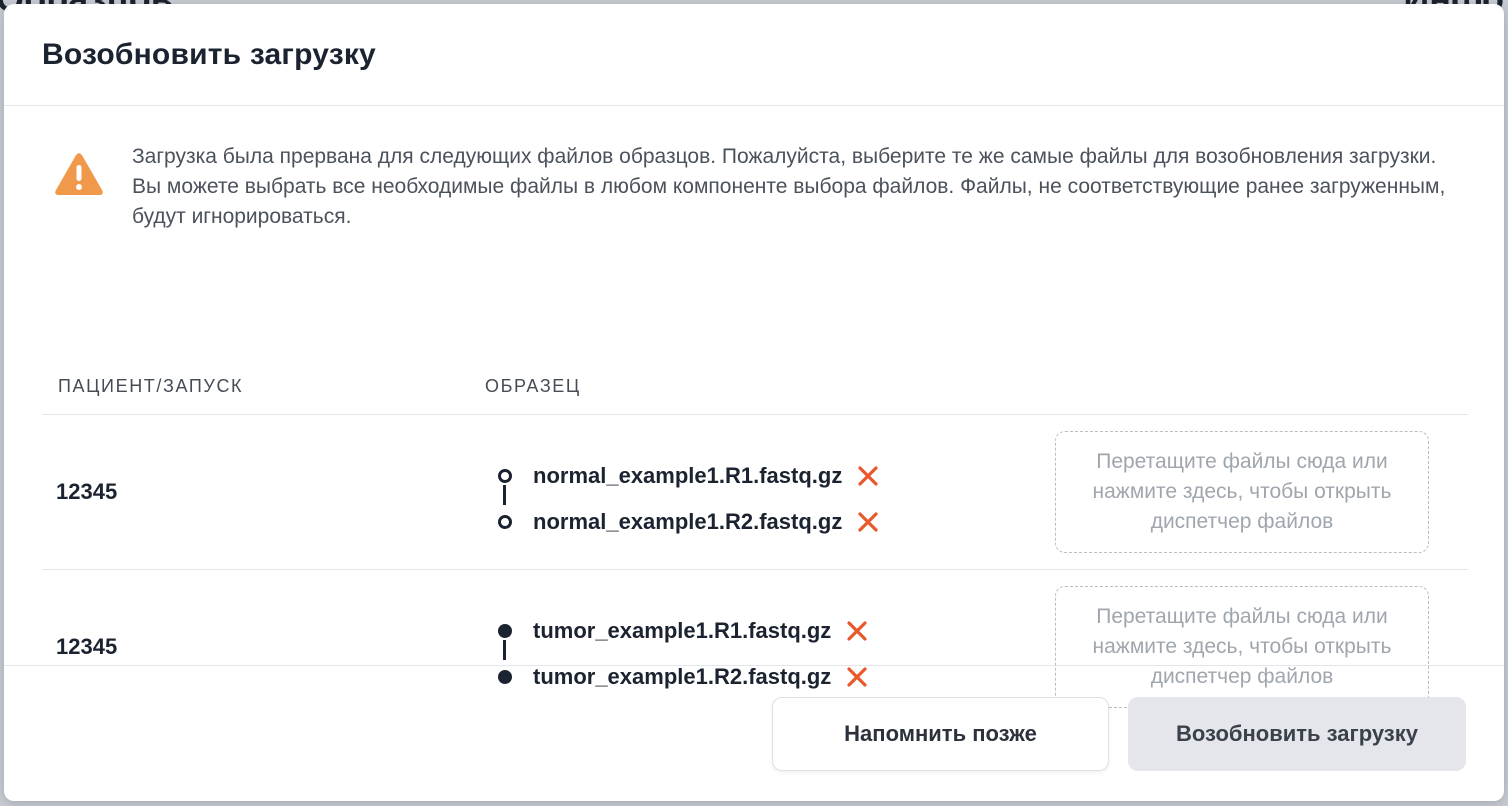 Image resolution: width=1508 pixels, height=806 pixels. What do you see at coordinates (1297, 734) in the screenshot?
I see `resume-upload-button: Возобновить загрузку` at bounding box center [1297, 734].